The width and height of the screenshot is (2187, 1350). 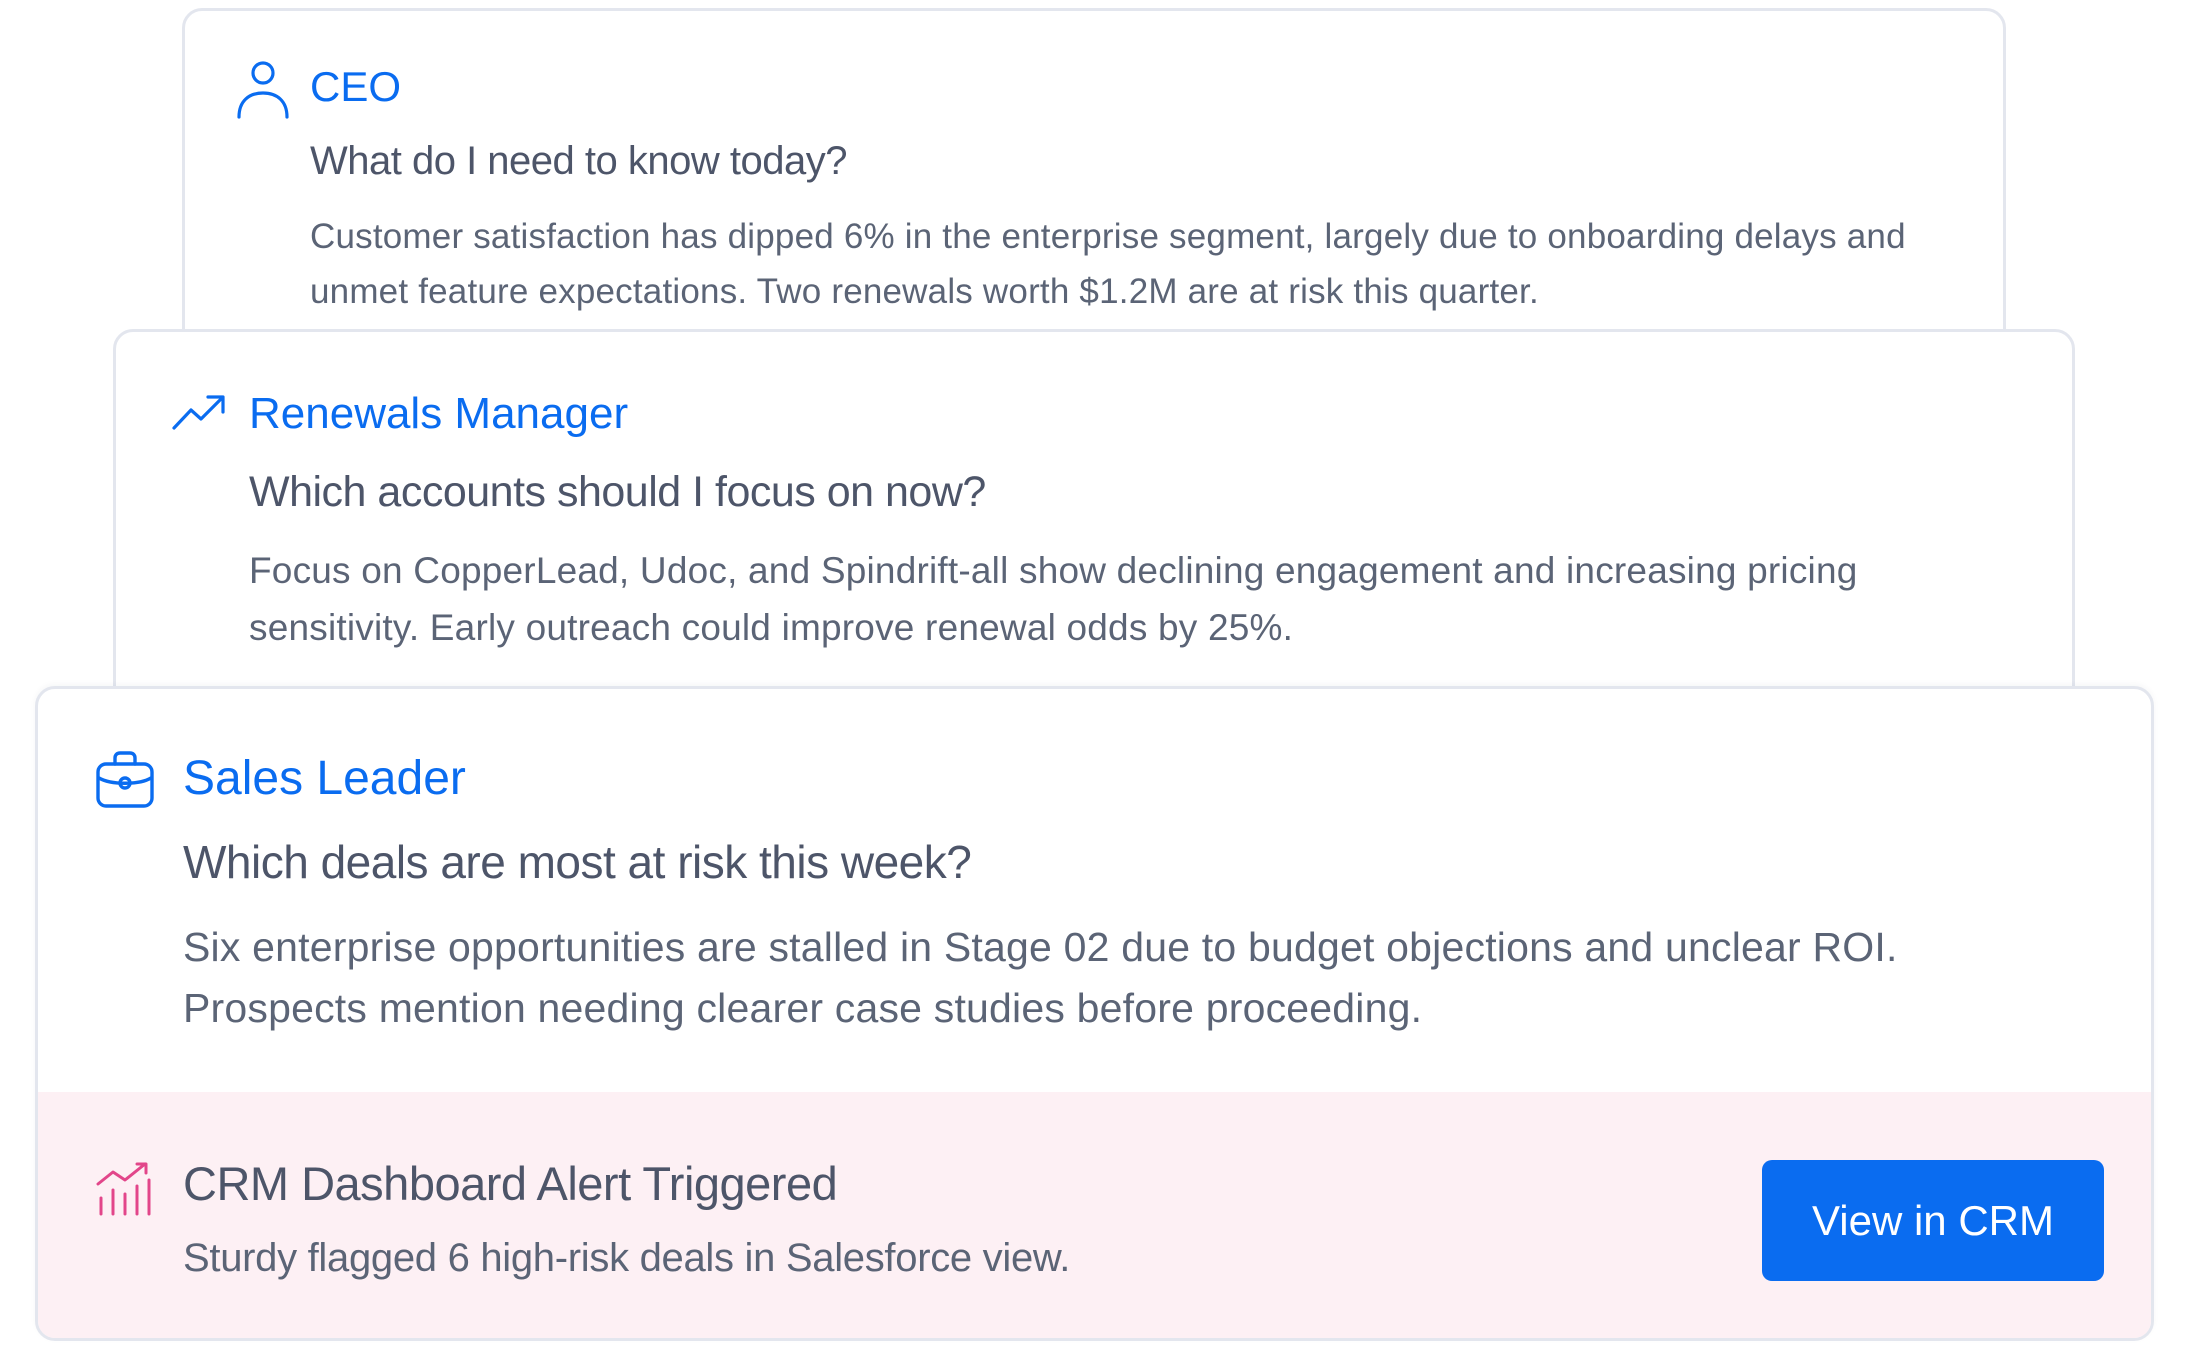 What do you see at coordinates (263, 90) in the screenshot?
I see `user-icon` at bounding box center [263, 90].